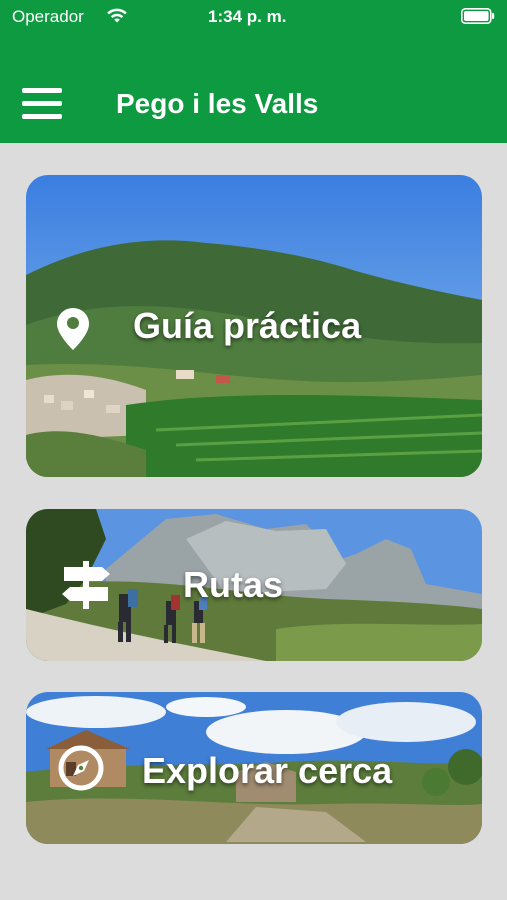  What do you see at coordinates (81, 768) in the screenshot?
I see `compass-icon` at bounding box center [81, 768].